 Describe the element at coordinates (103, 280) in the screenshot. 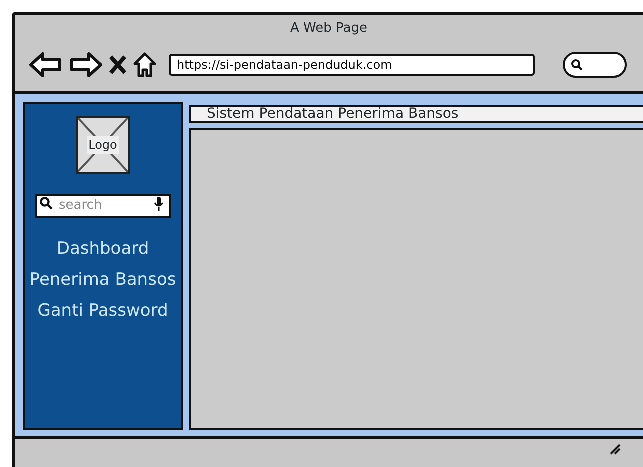

I see `nav-link: Penerima Bansos` at that location.